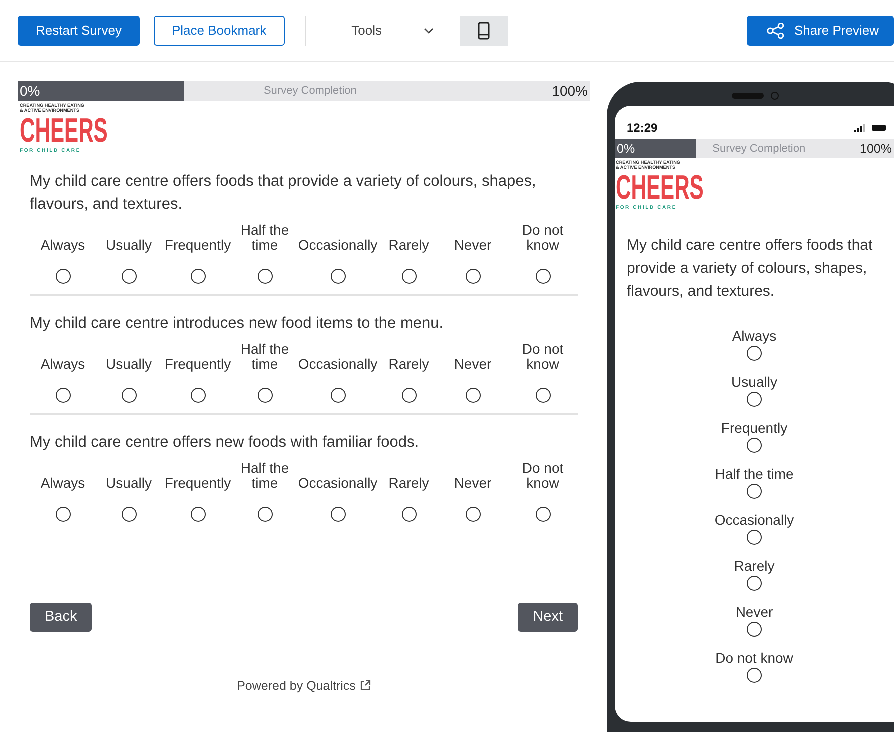 The image size is (894, 732). What do you see at coordinates (860, 128) in the screenshot?
I see `signal-icon` at bounding box center [860, 128].